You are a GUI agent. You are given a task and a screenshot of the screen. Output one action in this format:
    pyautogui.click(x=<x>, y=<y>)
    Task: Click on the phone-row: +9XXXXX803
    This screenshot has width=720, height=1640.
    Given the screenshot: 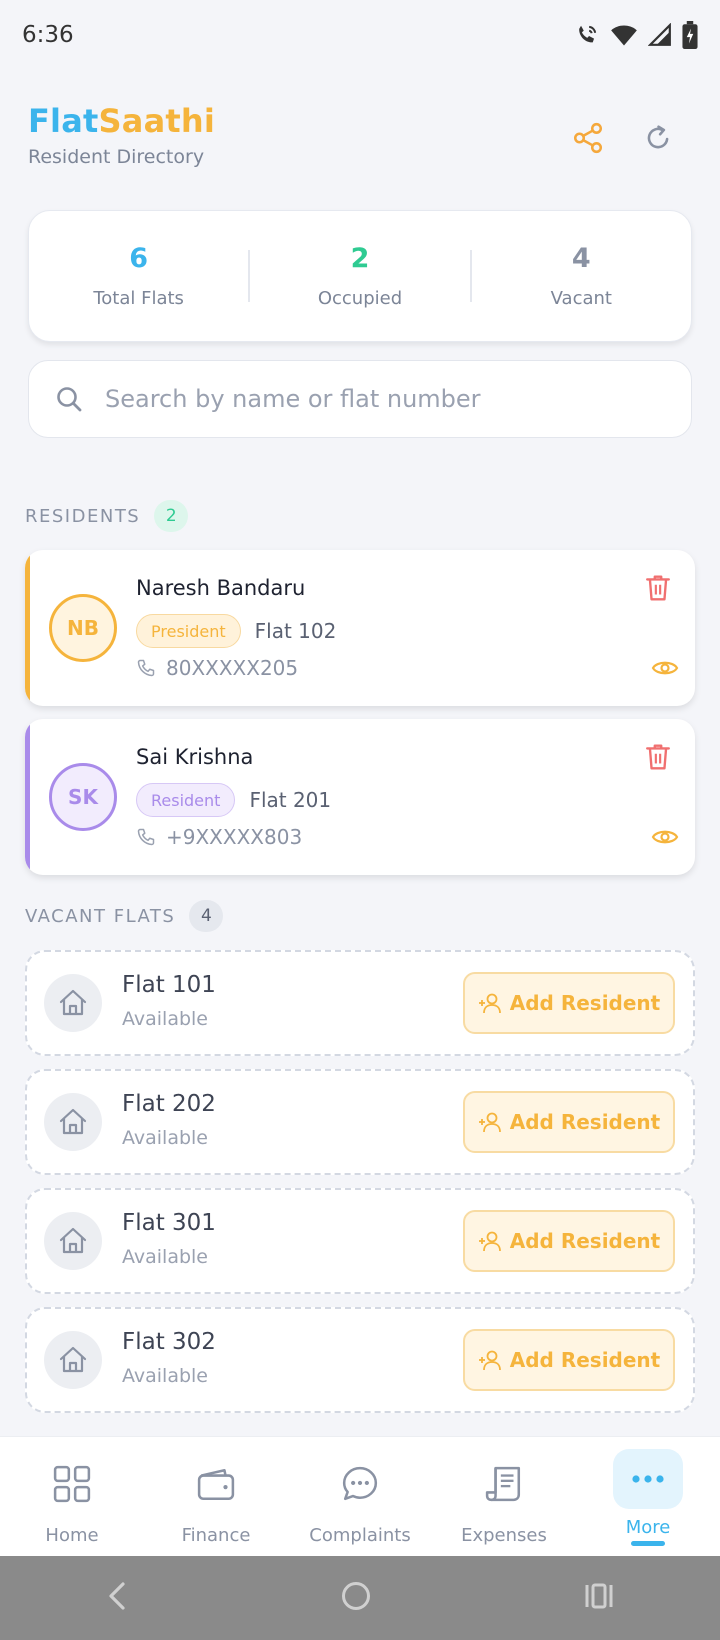 What is the action you would take?
    pyautogui.click(x=219, y=837)
    